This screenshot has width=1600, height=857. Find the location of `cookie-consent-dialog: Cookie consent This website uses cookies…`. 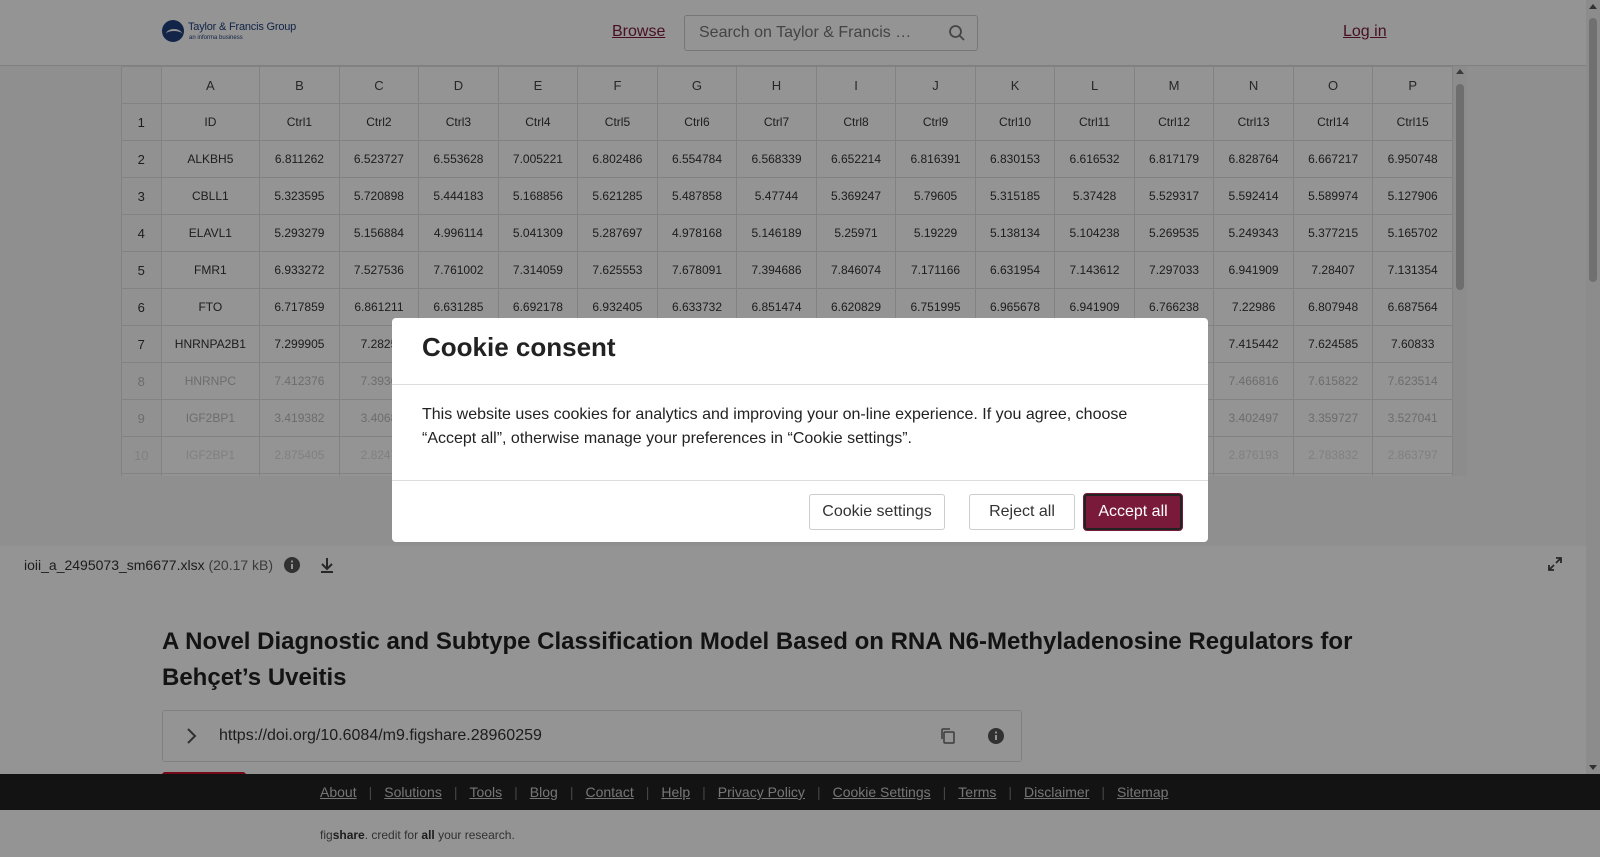

cookie-consent-dialog: Cookie consent This website uses cookies… is located at coordinates (800, 430).